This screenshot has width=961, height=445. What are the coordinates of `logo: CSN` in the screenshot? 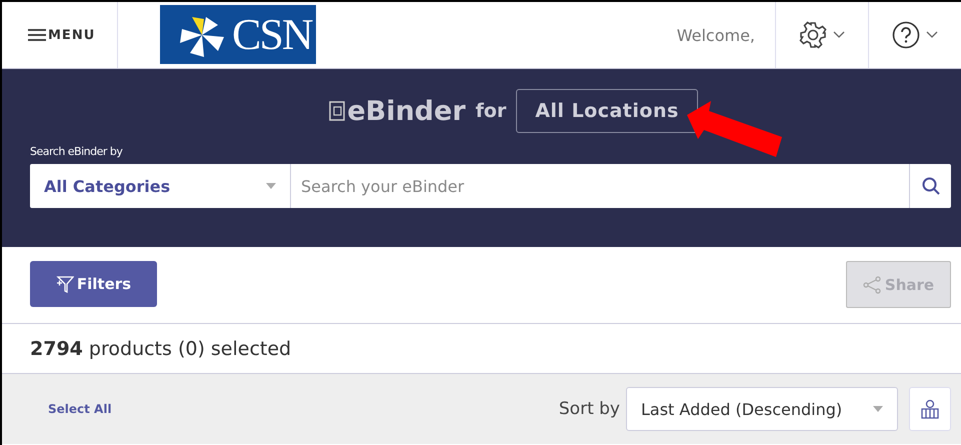 It's located at (238, 34).